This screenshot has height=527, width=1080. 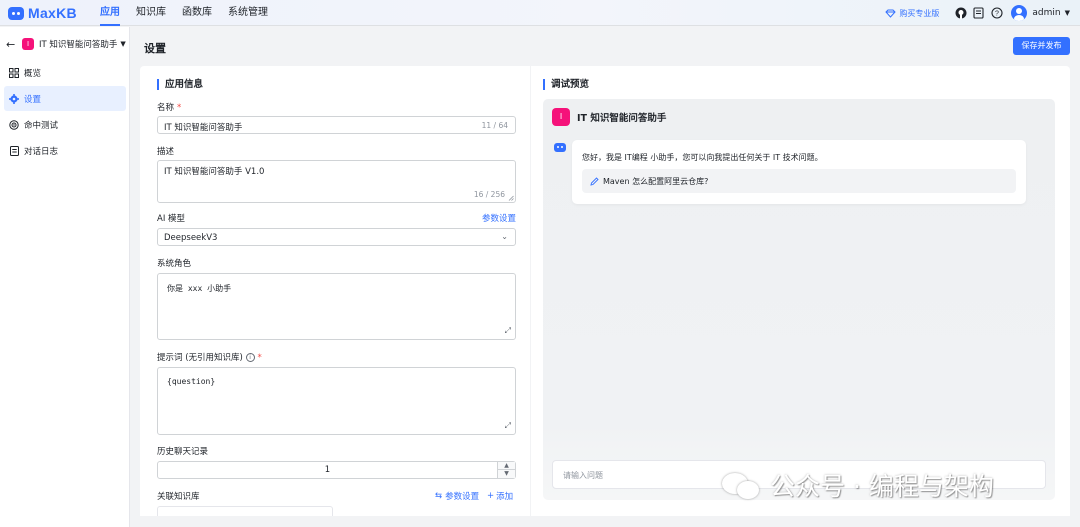 What do you see at coordinates (14, 98) in the screenshot?
I see `gear-icon` at bounding box center [14, 98].